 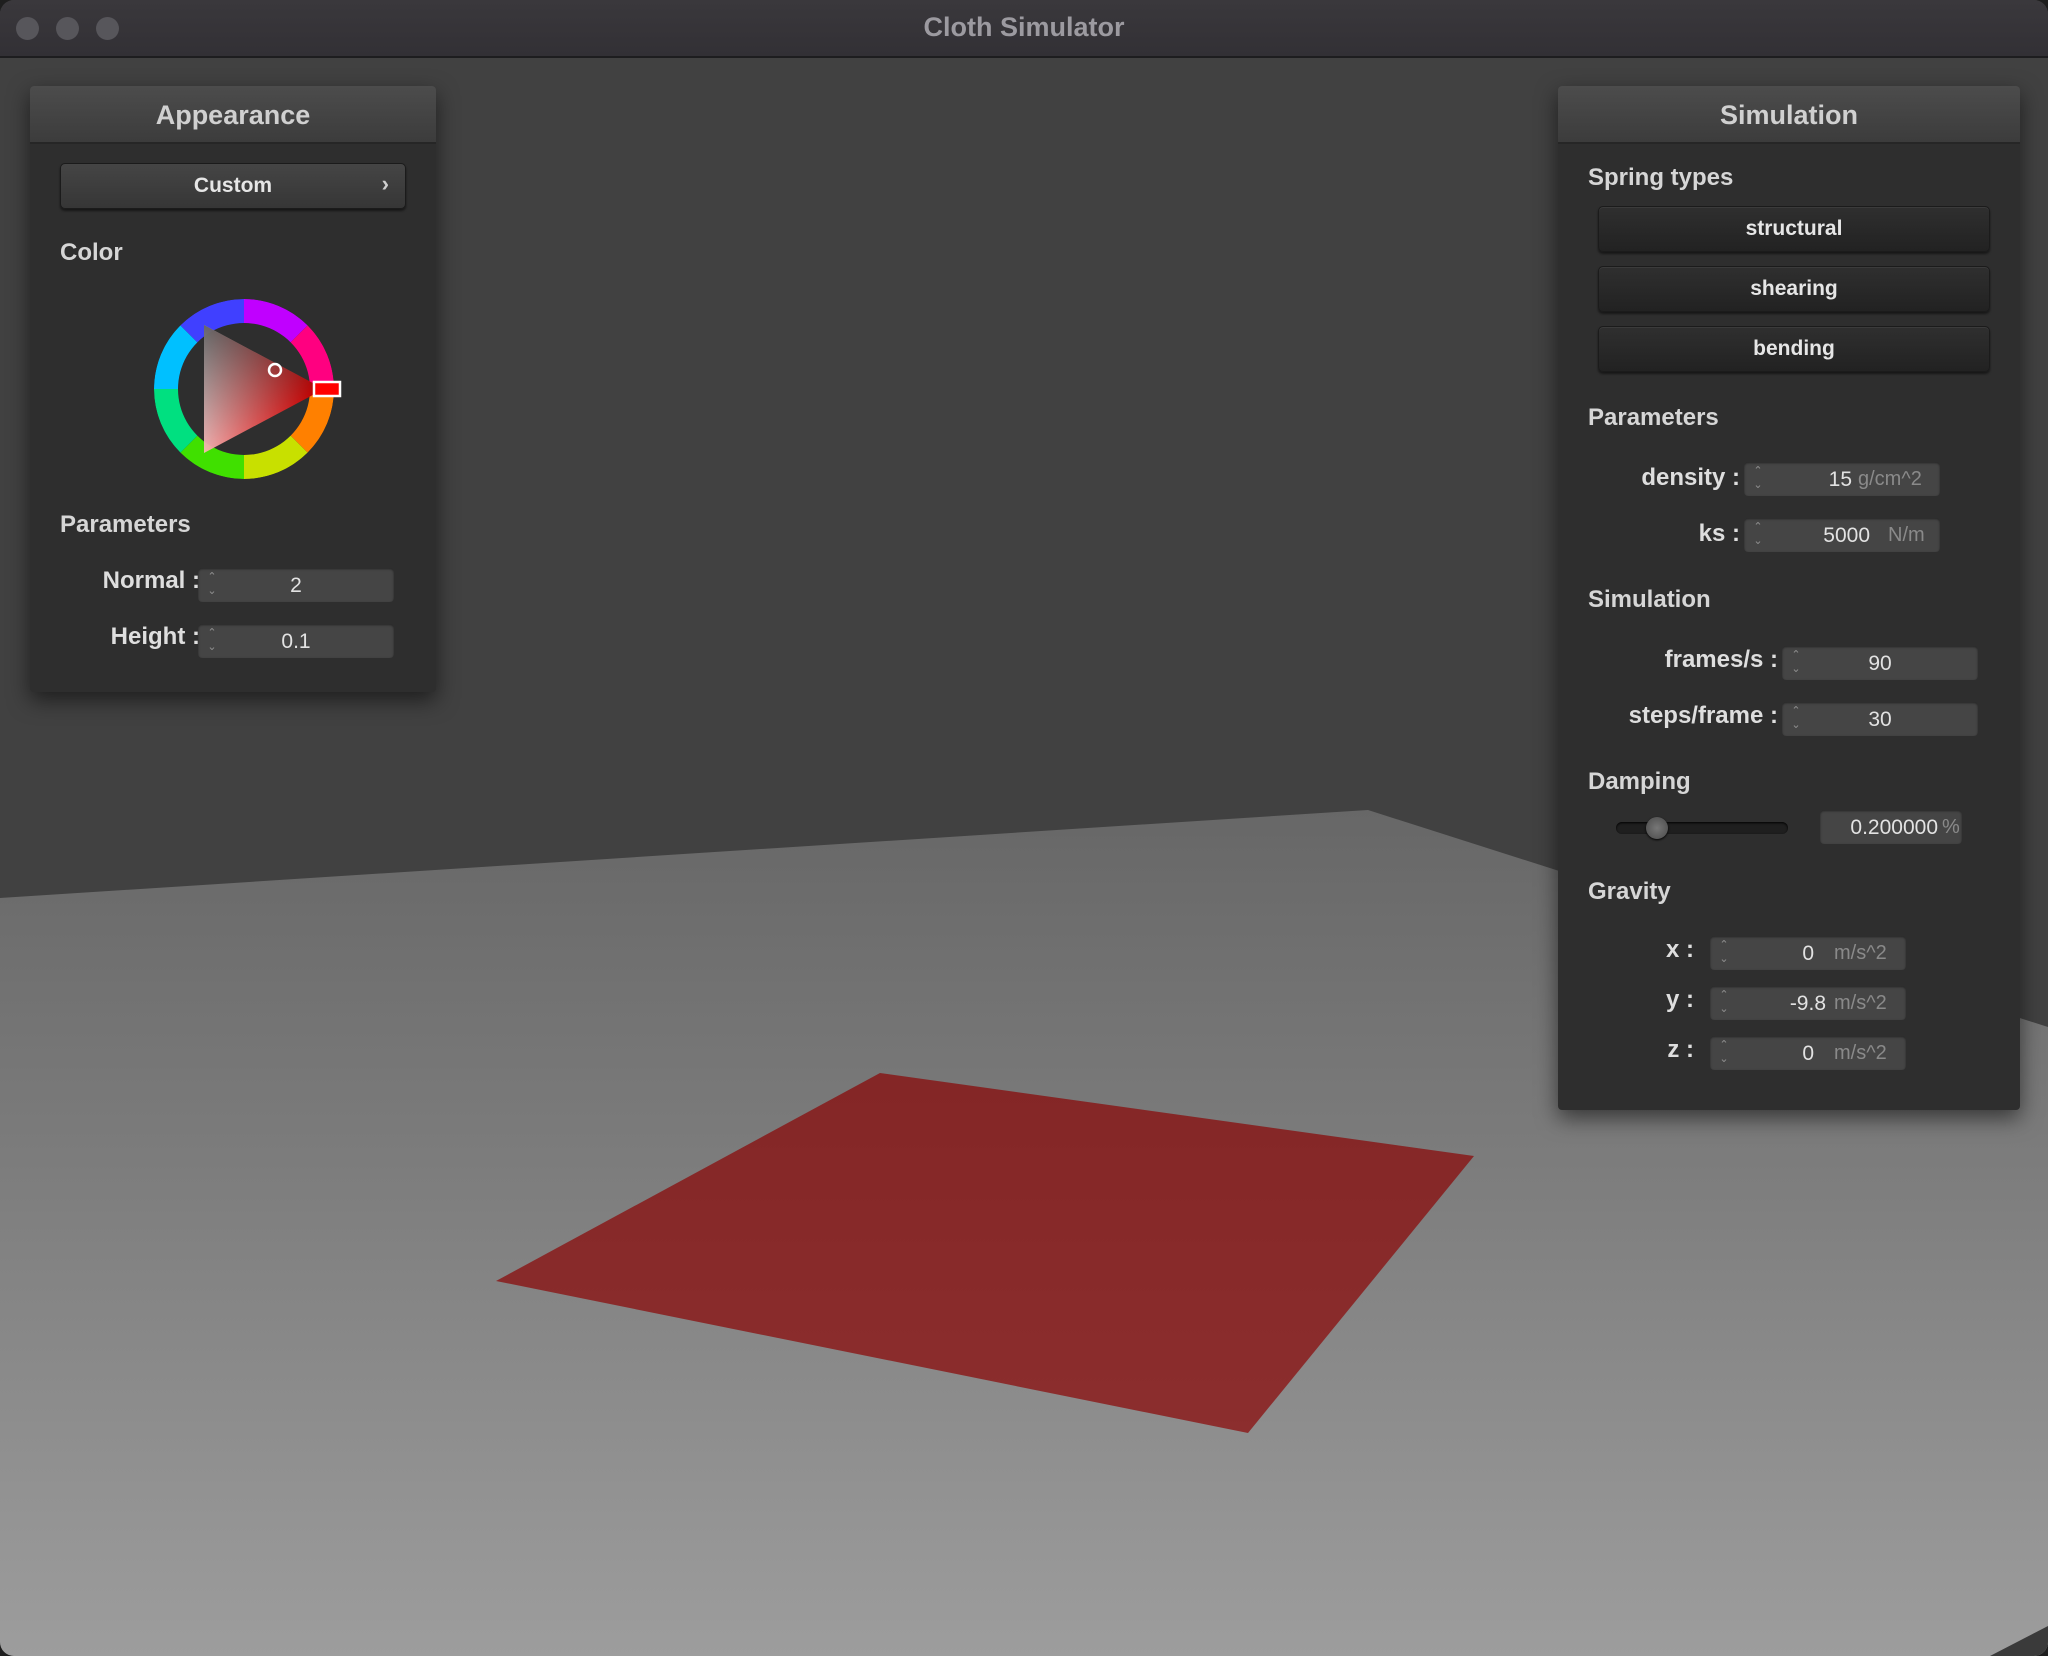 I want to click on ks-input: ⌃ ⌄ 5000 N/m, so click(x=1842, y=535).